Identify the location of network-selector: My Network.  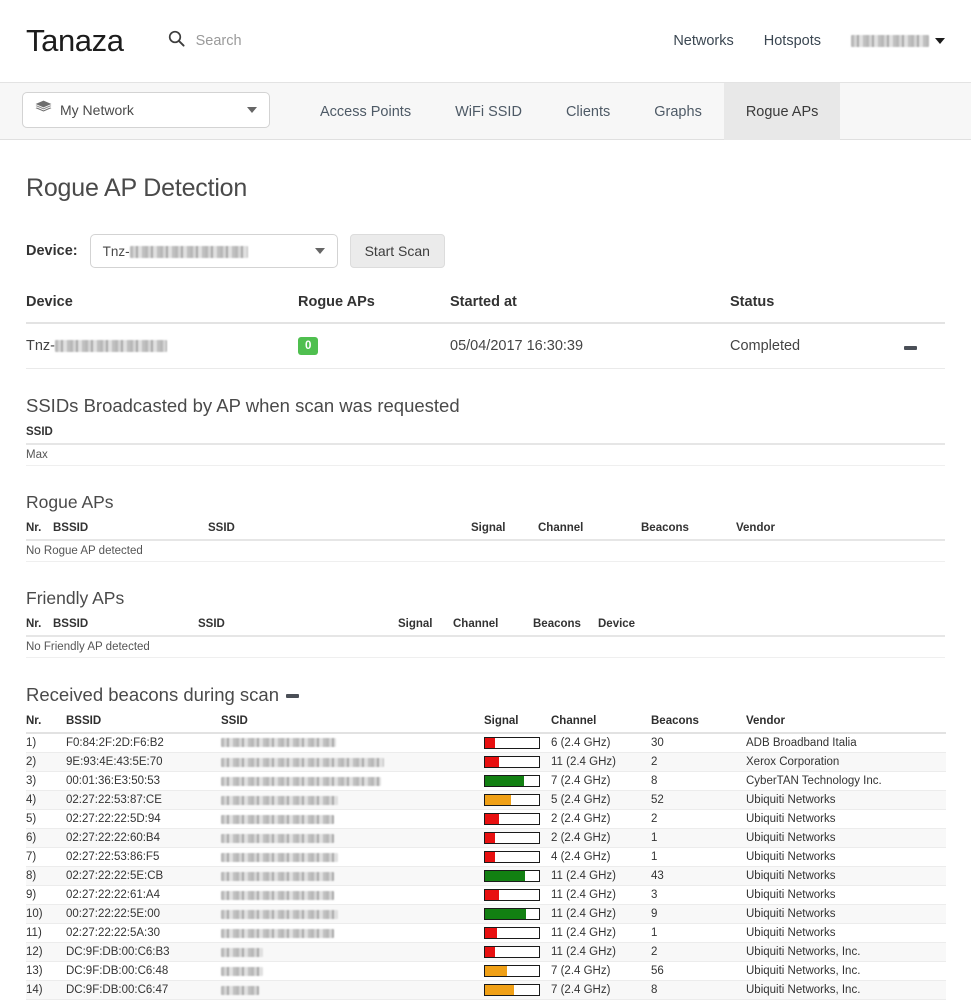
(146, 110).